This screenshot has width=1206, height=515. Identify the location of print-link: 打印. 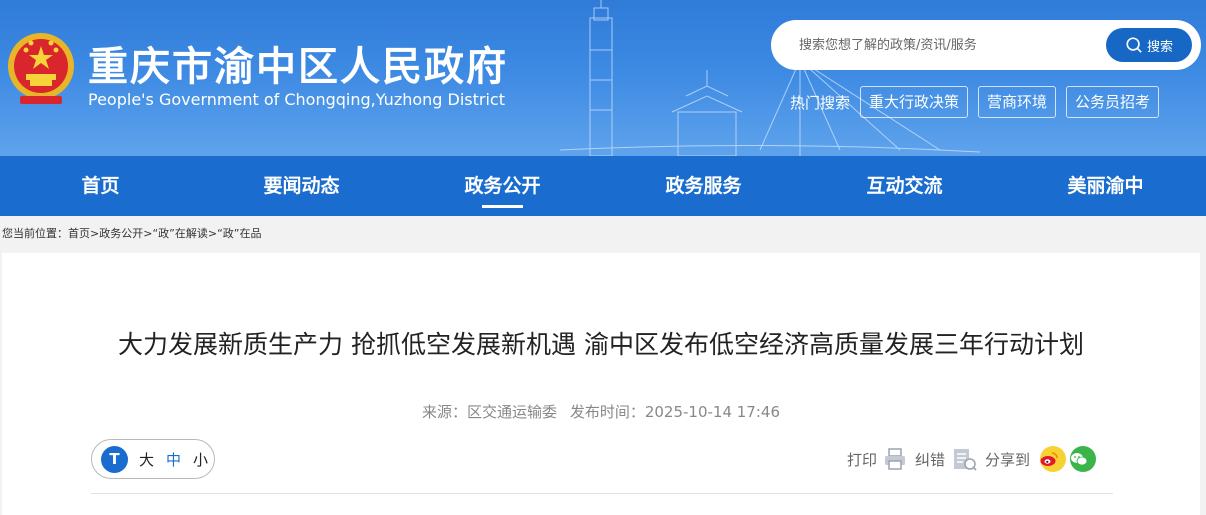
(862, 459).